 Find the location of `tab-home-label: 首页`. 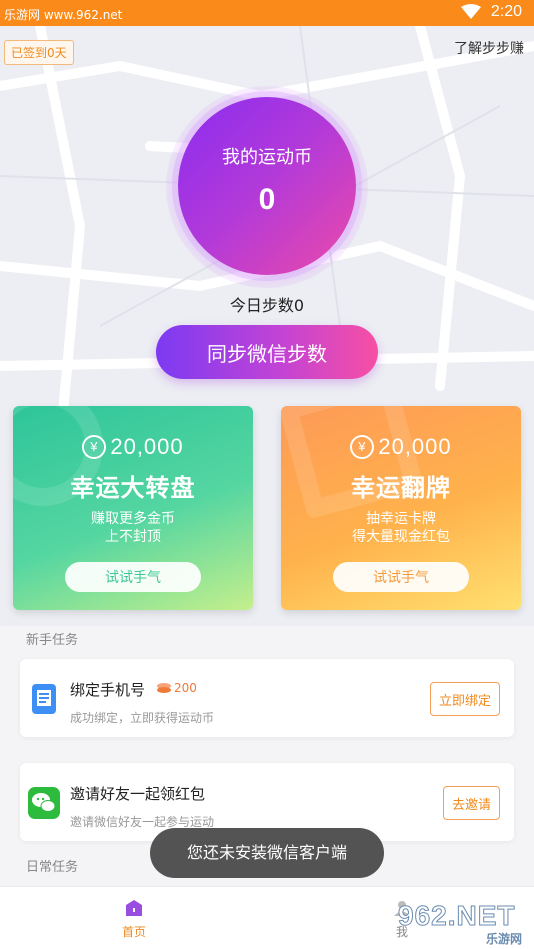

tab-home-label: 首页 is located at coordinates (133, 932).